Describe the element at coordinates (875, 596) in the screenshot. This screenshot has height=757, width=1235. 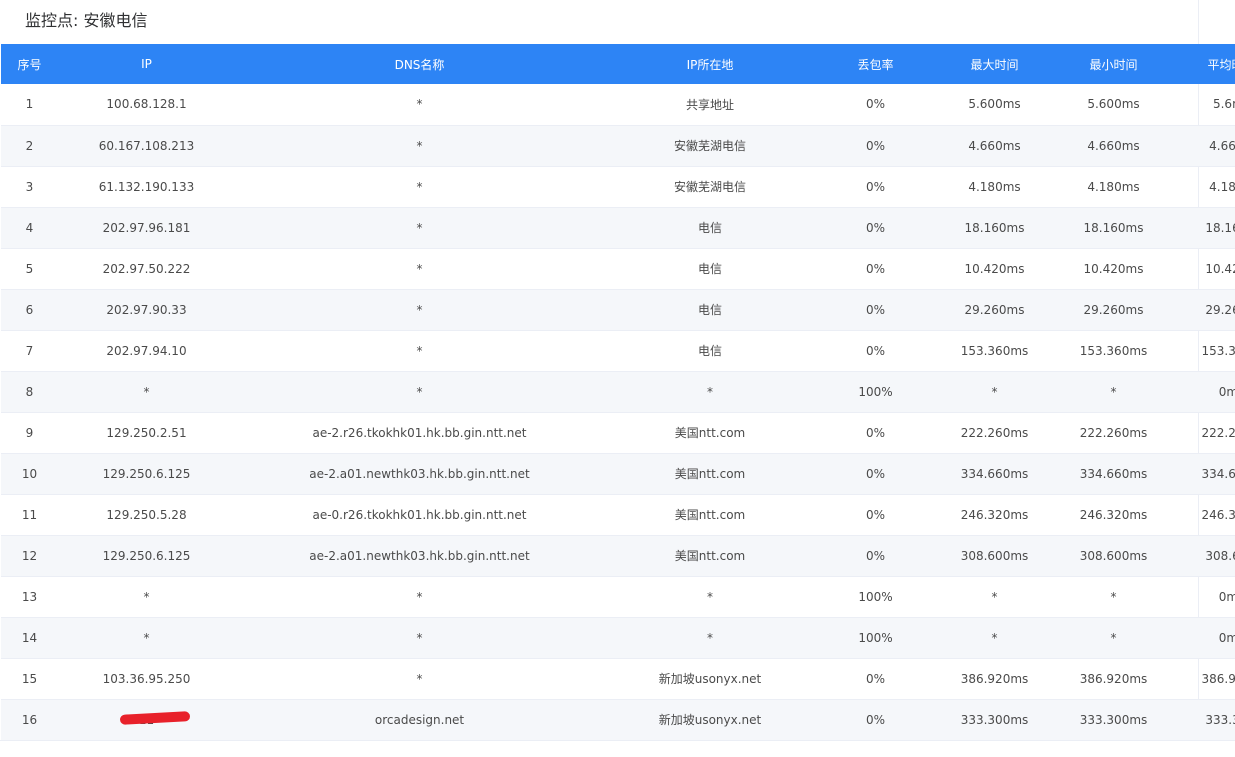
I see `cell-loss-text: 100%` at that location.